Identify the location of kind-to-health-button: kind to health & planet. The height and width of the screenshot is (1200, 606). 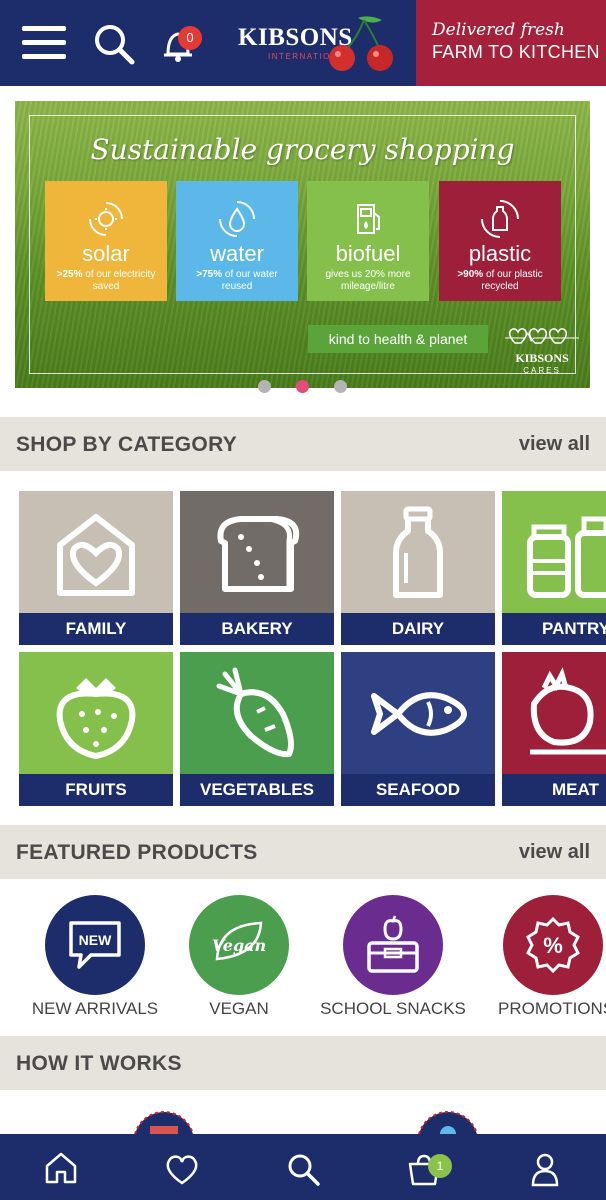
(398, 339).